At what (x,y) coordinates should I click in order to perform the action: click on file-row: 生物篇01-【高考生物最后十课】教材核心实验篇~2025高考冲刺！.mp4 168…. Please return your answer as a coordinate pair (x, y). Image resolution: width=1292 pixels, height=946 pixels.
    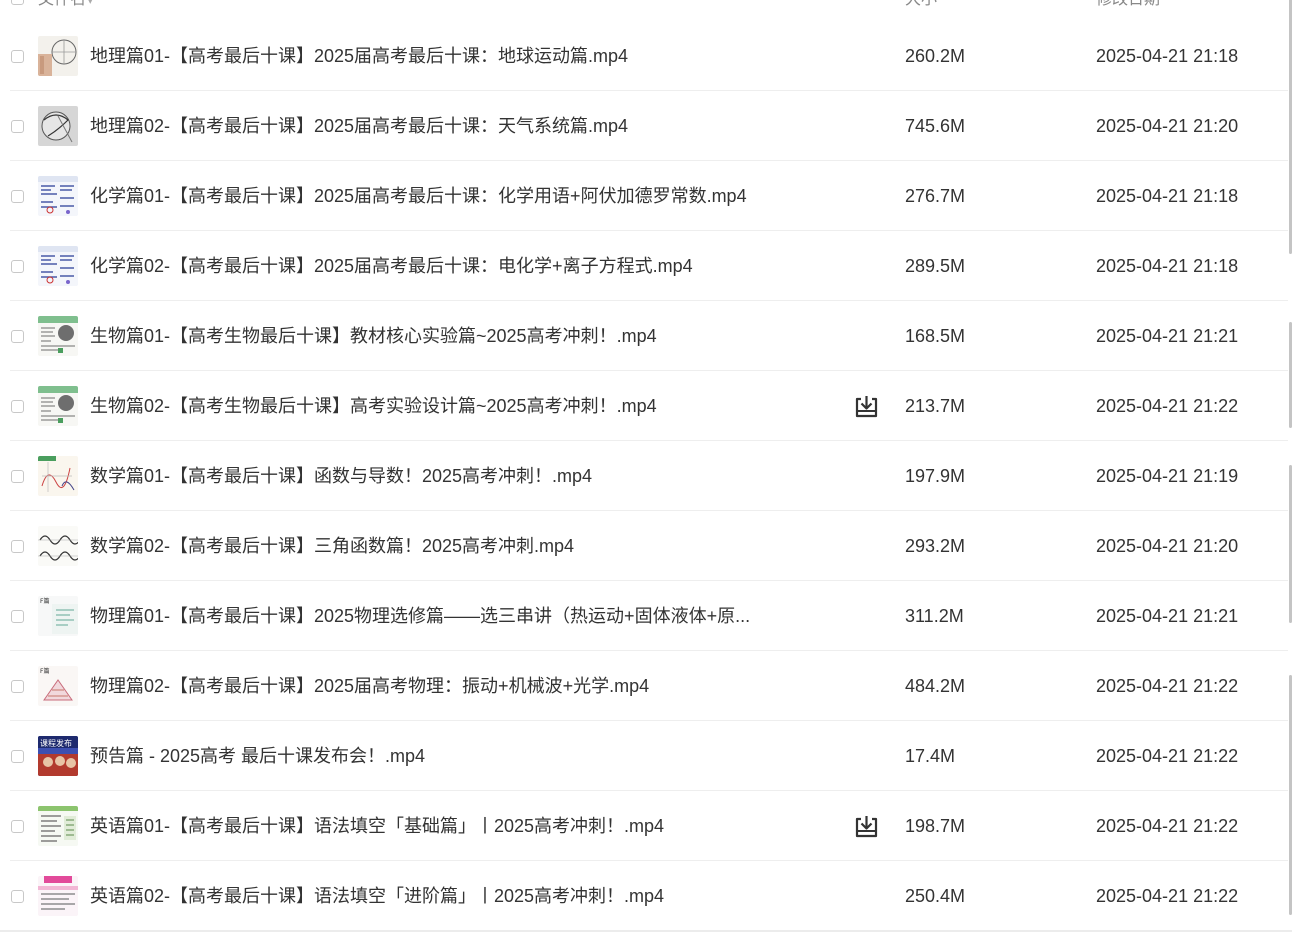
    Looking at the image, I should click on (644, 336).